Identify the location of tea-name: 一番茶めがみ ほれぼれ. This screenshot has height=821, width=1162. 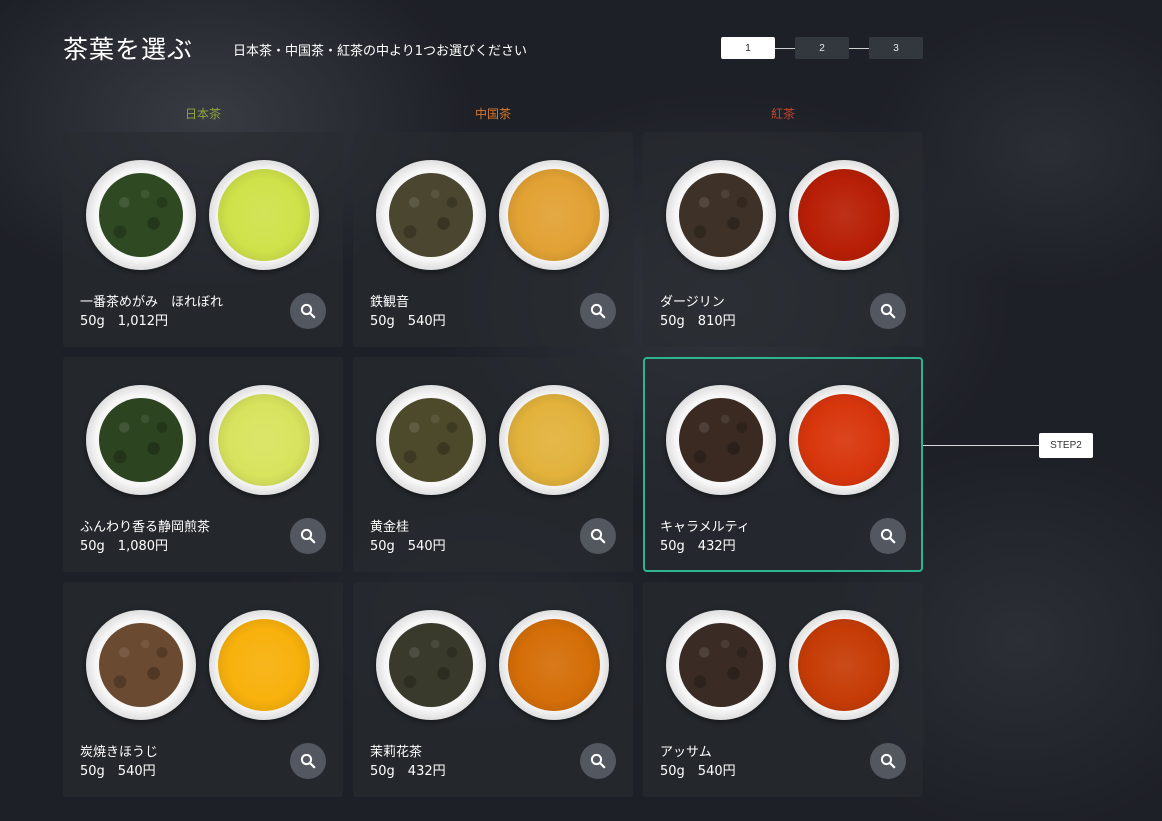
(152, 302).